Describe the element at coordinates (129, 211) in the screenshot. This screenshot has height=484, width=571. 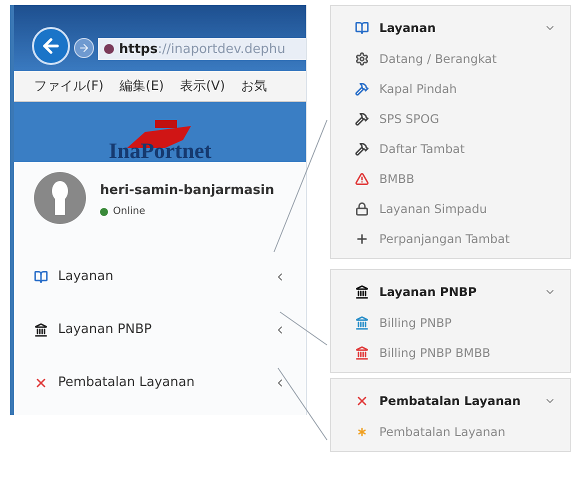
I see `user-status: Online` at that location.